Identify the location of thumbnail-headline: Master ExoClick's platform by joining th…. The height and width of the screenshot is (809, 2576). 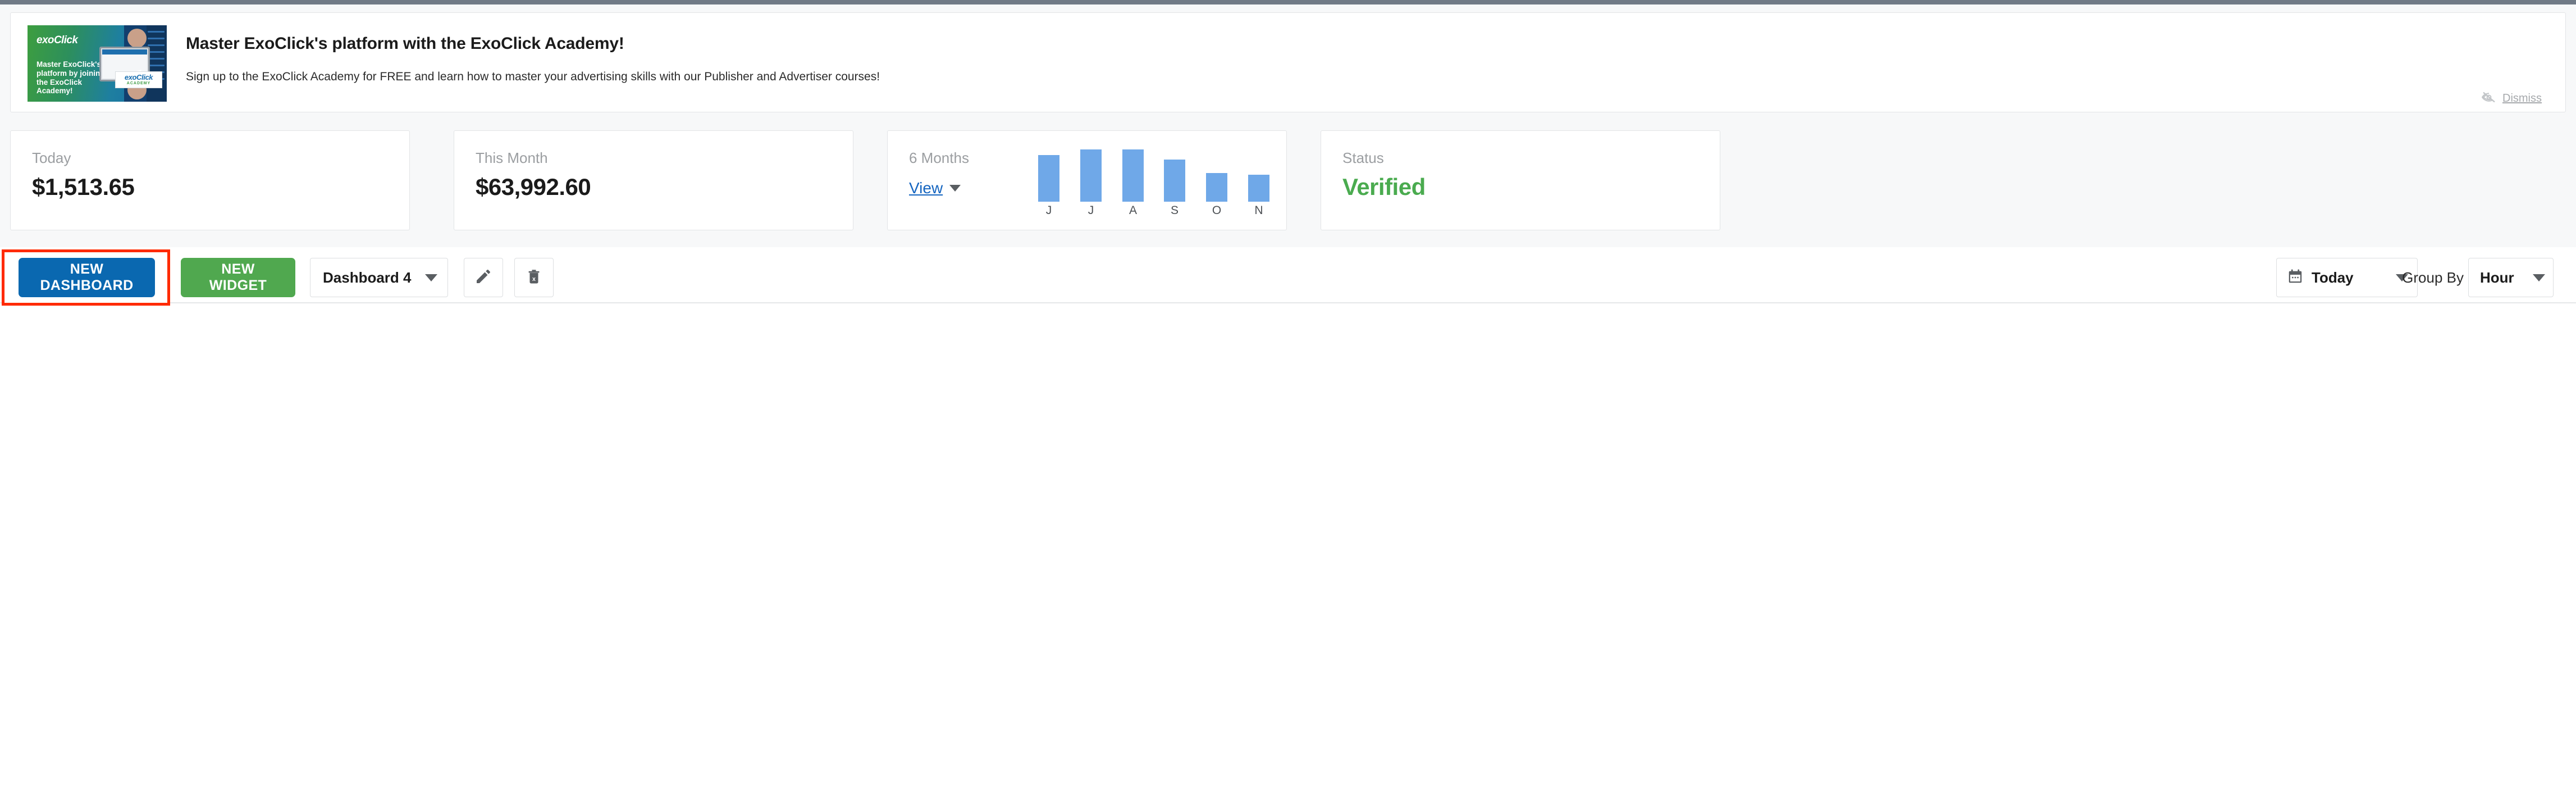
(70, 78).